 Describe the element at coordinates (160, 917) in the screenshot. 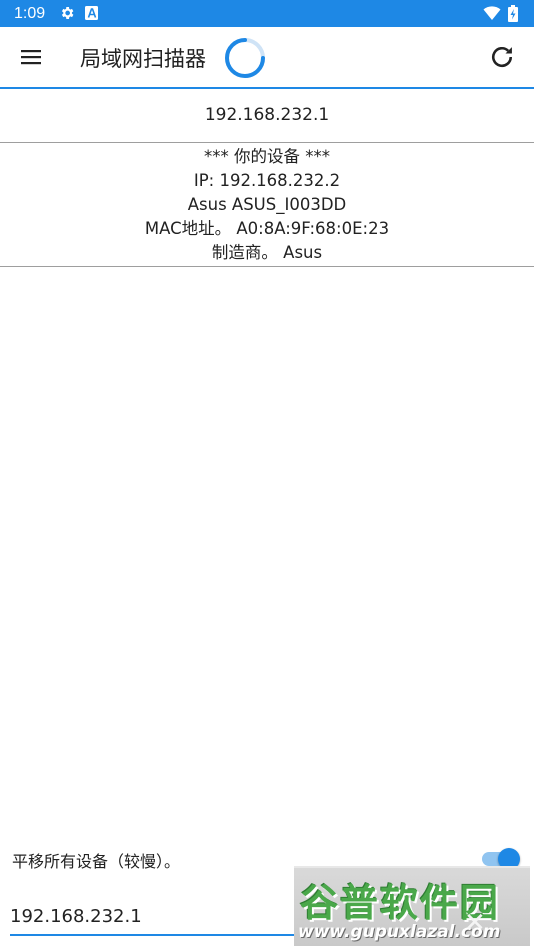

I see `ip-address-input` at that location.